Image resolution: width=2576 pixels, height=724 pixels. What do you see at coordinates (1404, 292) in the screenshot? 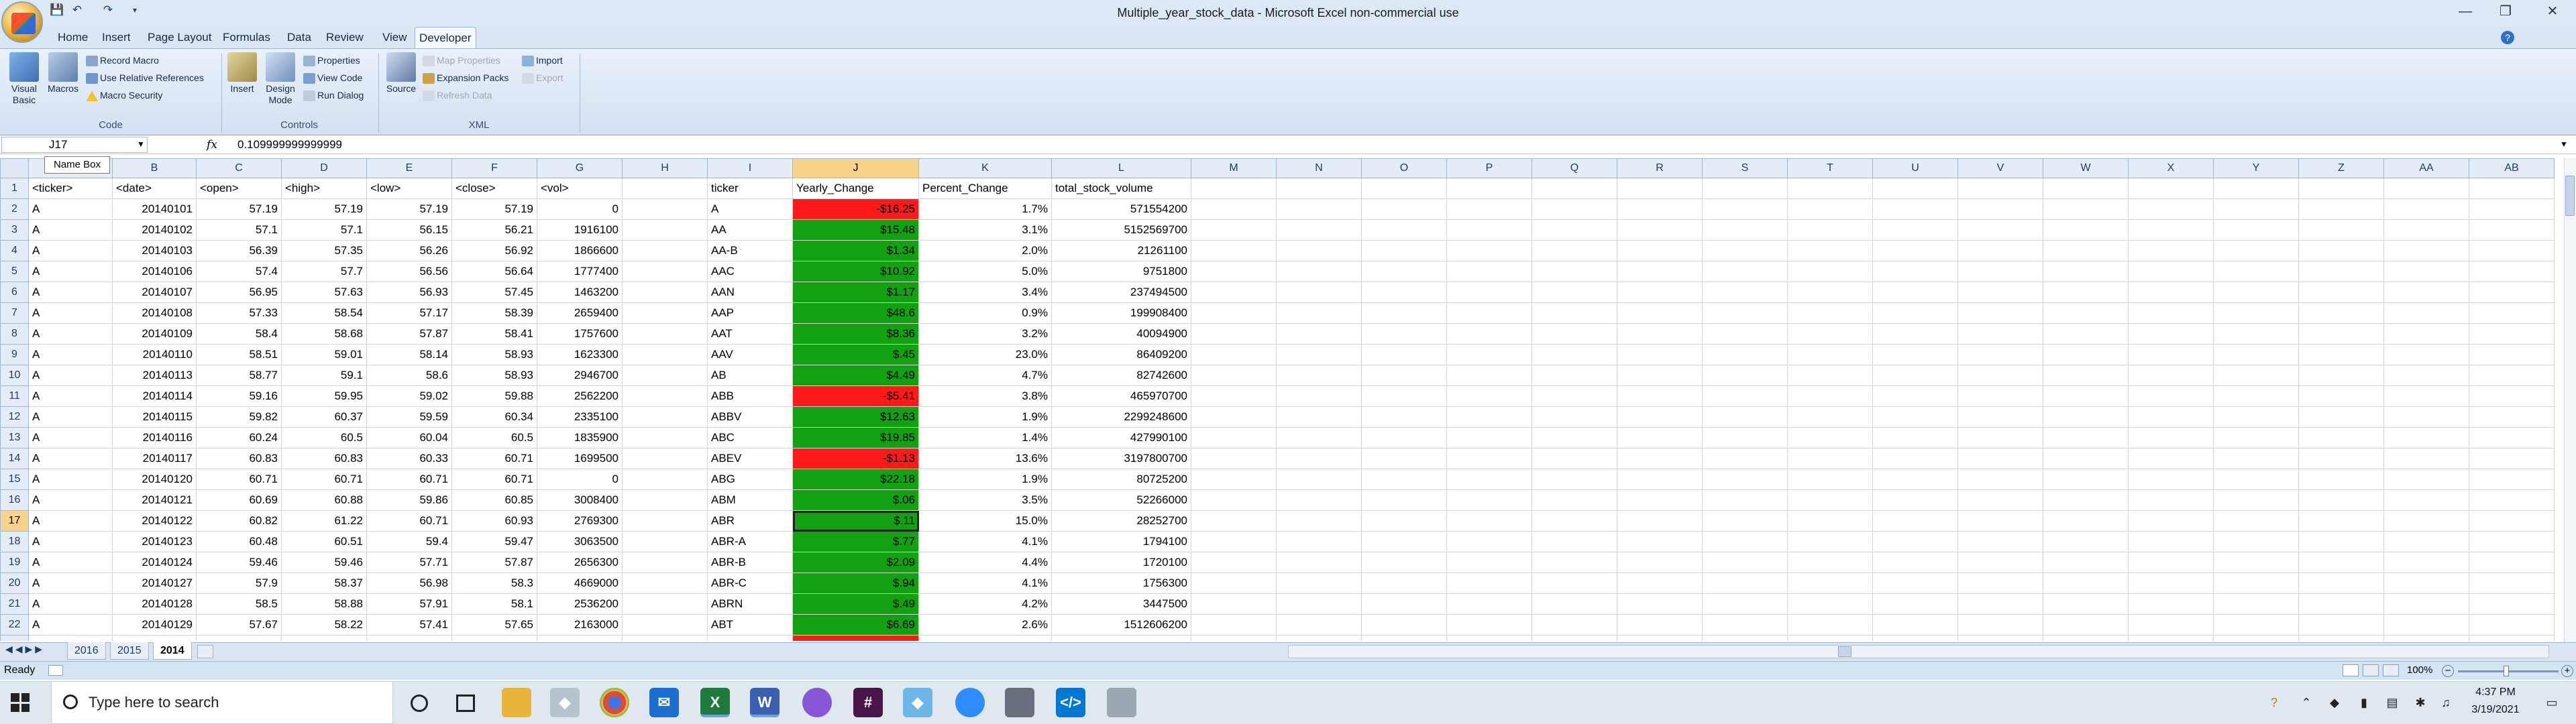
I see `cell-o6` at bounding box center [1404, 292].